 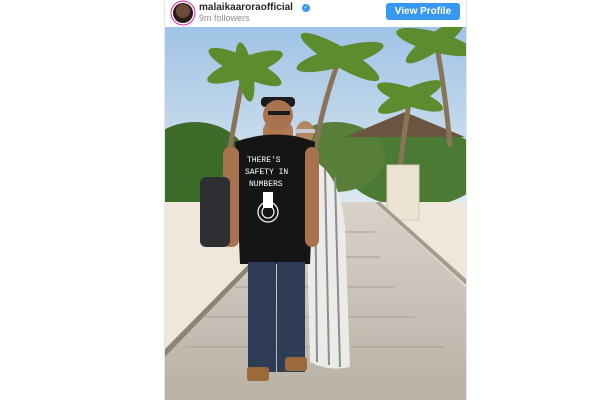 I want to click on tshirt-text: THERE'S, so click(x=264, y=160).